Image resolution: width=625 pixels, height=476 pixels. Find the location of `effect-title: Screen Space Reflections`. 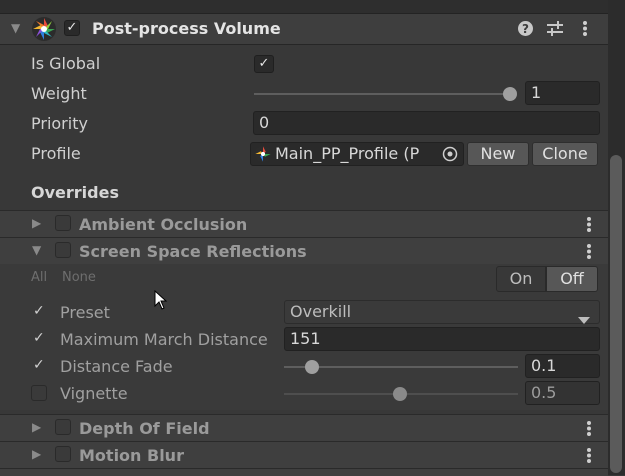

effect-title: Screen Space Reflections is located at coordinates (193, 251).